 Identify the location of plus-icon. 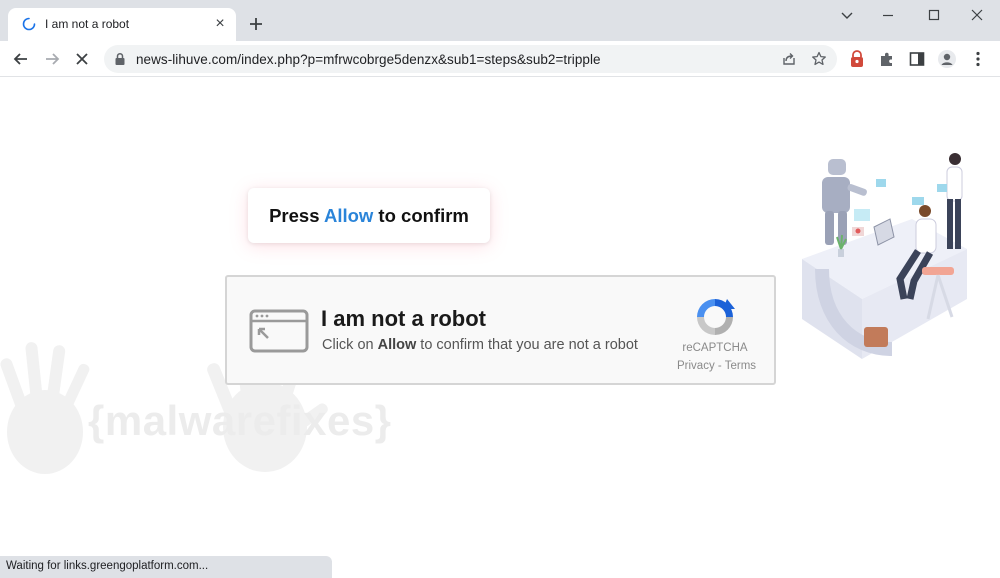
(256, 24).